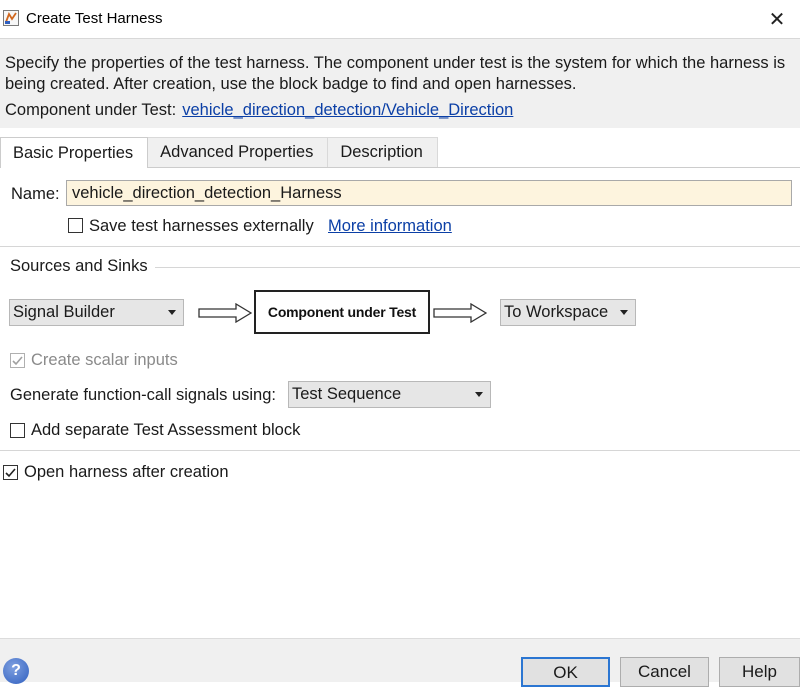 Image resolution: width=800 pixels, height=687 pixels. What do you see at coordinates (75, 225) in the screenshot?
I see `save-externally-checkbox` at bounding box center [75, 225].